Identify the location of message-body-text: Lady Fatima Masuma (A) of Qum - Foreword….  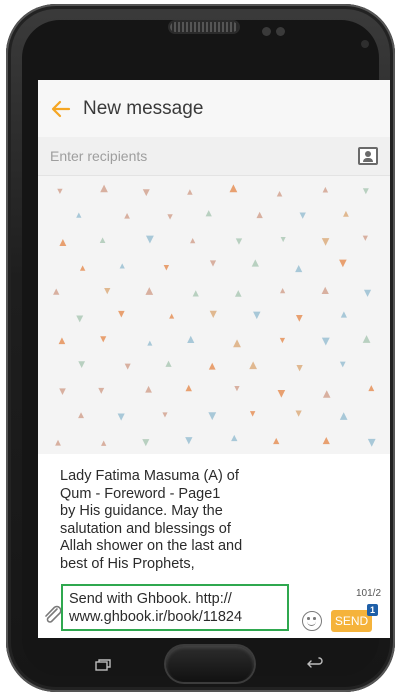
(180, 520).